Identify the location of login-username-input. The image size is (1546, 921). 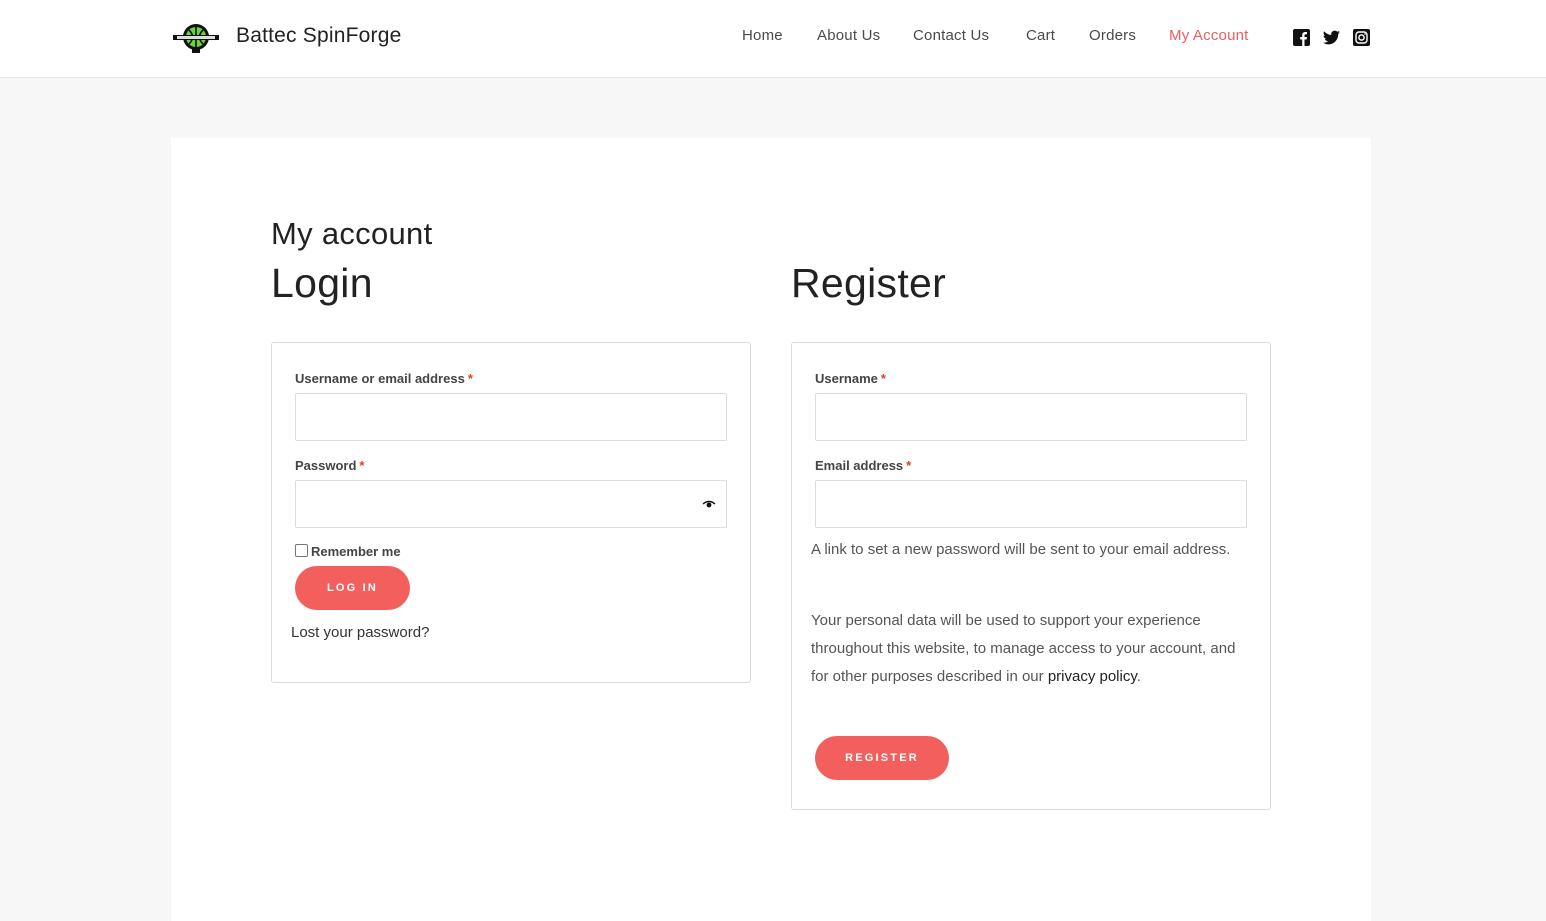
(511, 417).